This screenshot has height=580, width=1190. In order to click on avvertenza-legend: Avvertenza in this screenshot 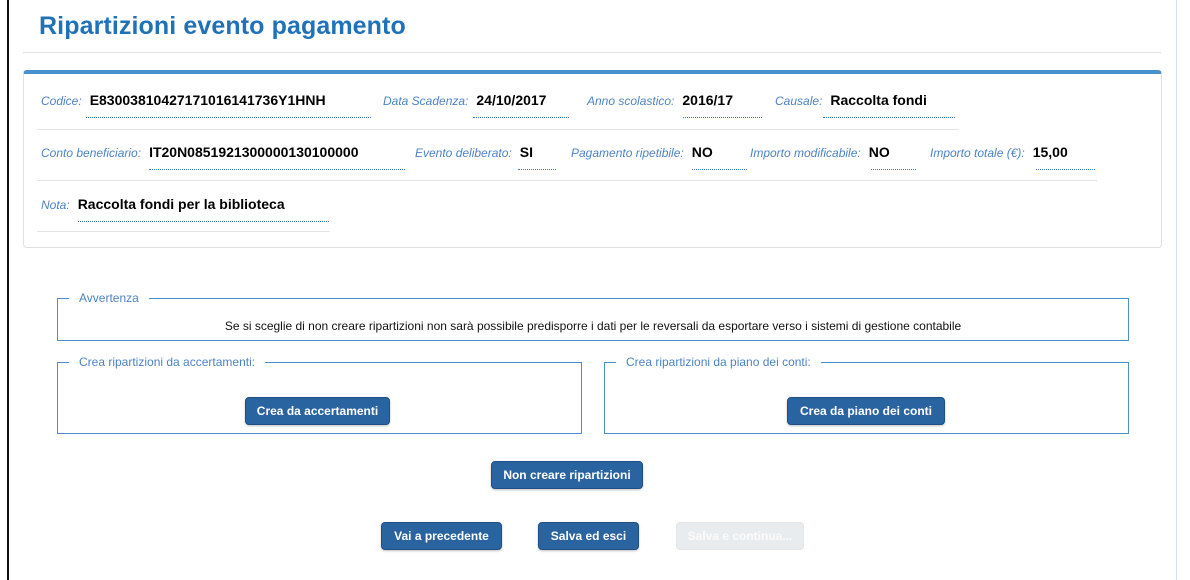, I will do `click(109, 298)`.